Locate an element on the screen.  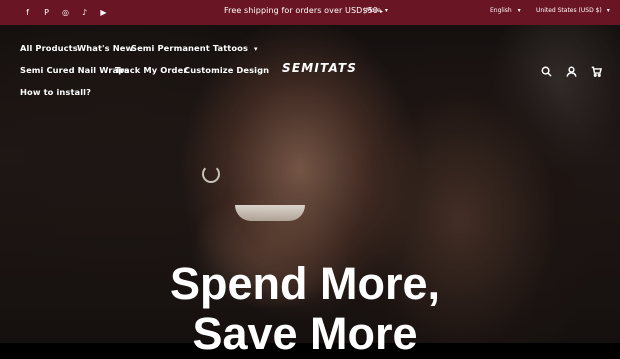
currency-label: United States (USD $) is located at coordinates (569, 10).